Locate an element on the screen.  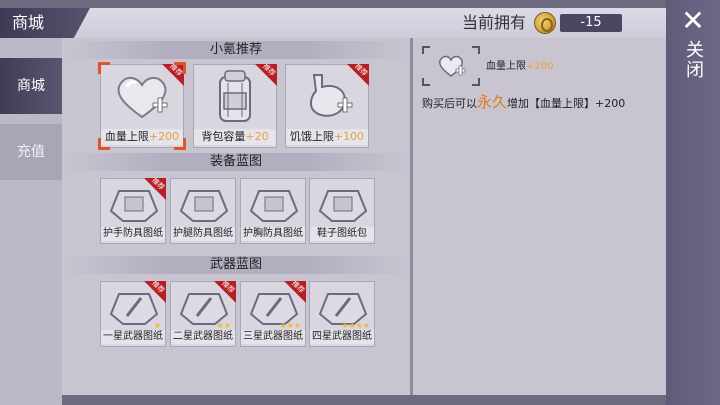
gold-coin-icon is located at coordinates (545, 23).